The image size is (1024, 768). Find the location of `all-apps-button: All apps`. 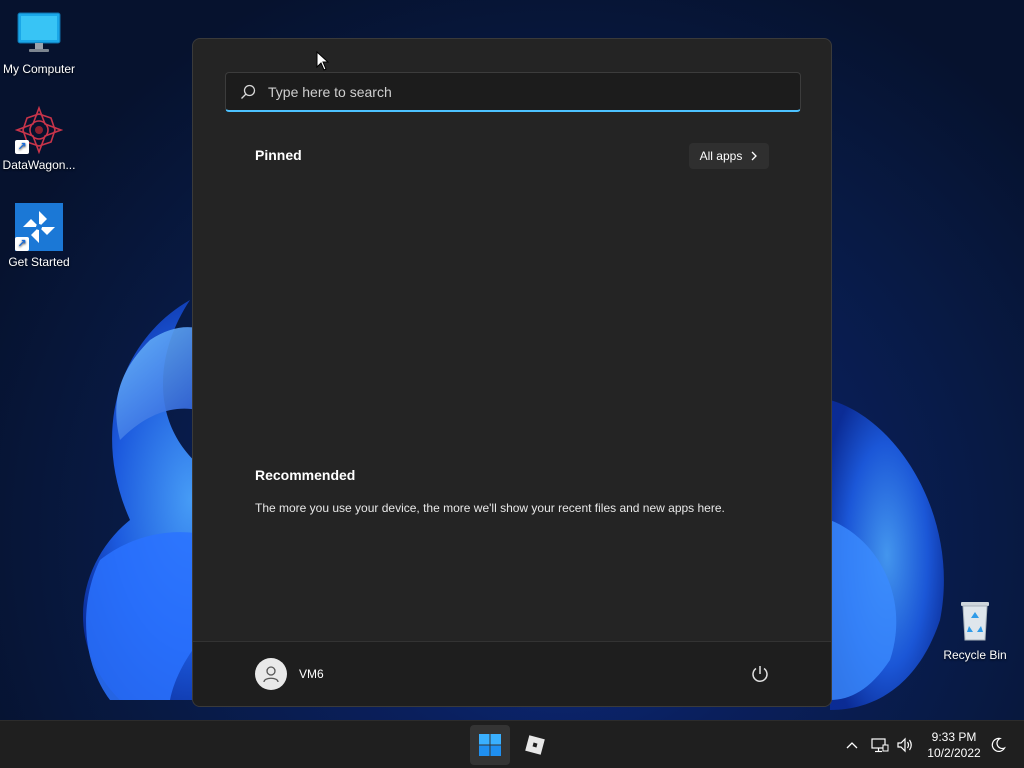

all-apps-button: All apps is located at coordinates (729, 156).